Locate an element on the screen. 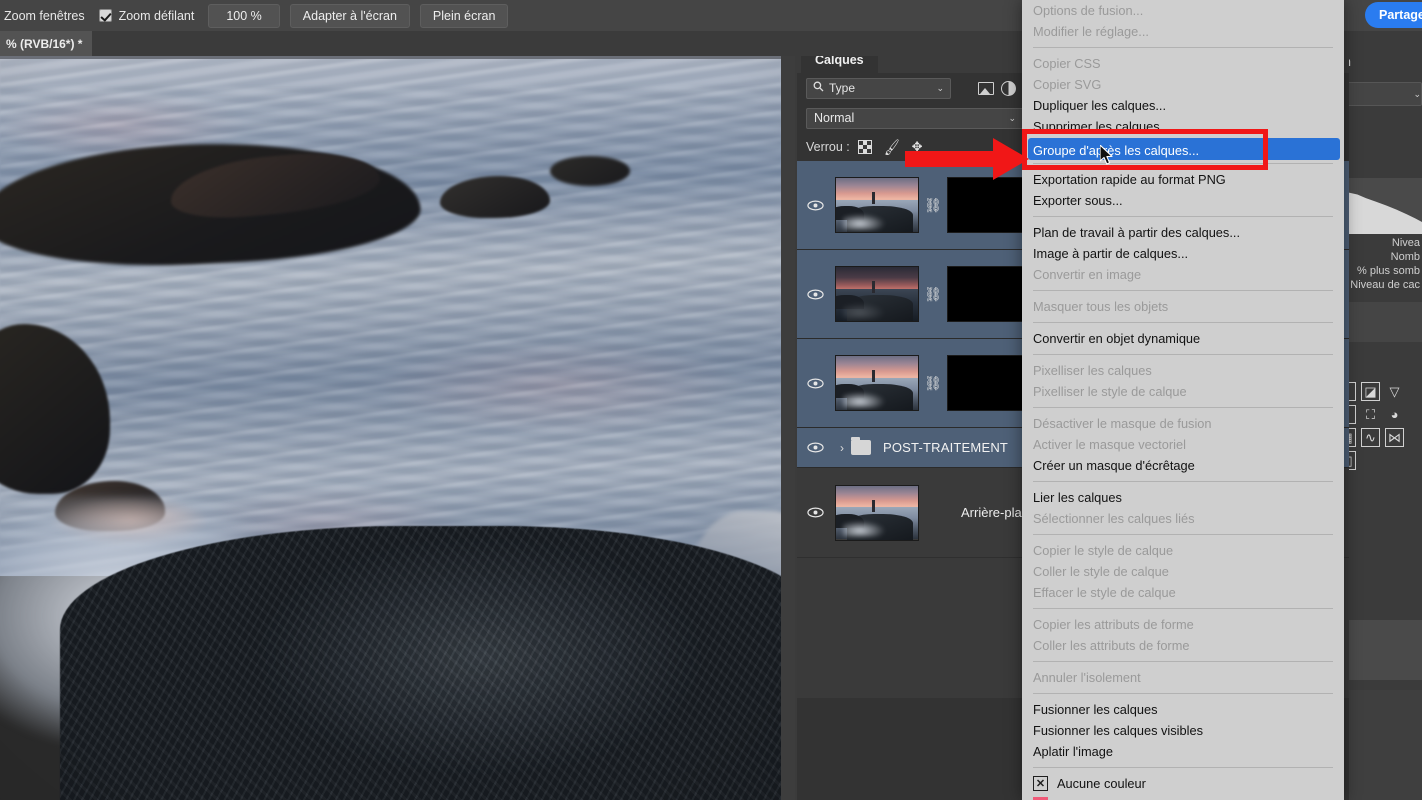 The image size is (1422, 800). mouse-cursor-icon is located at coordinates (1106, 155).